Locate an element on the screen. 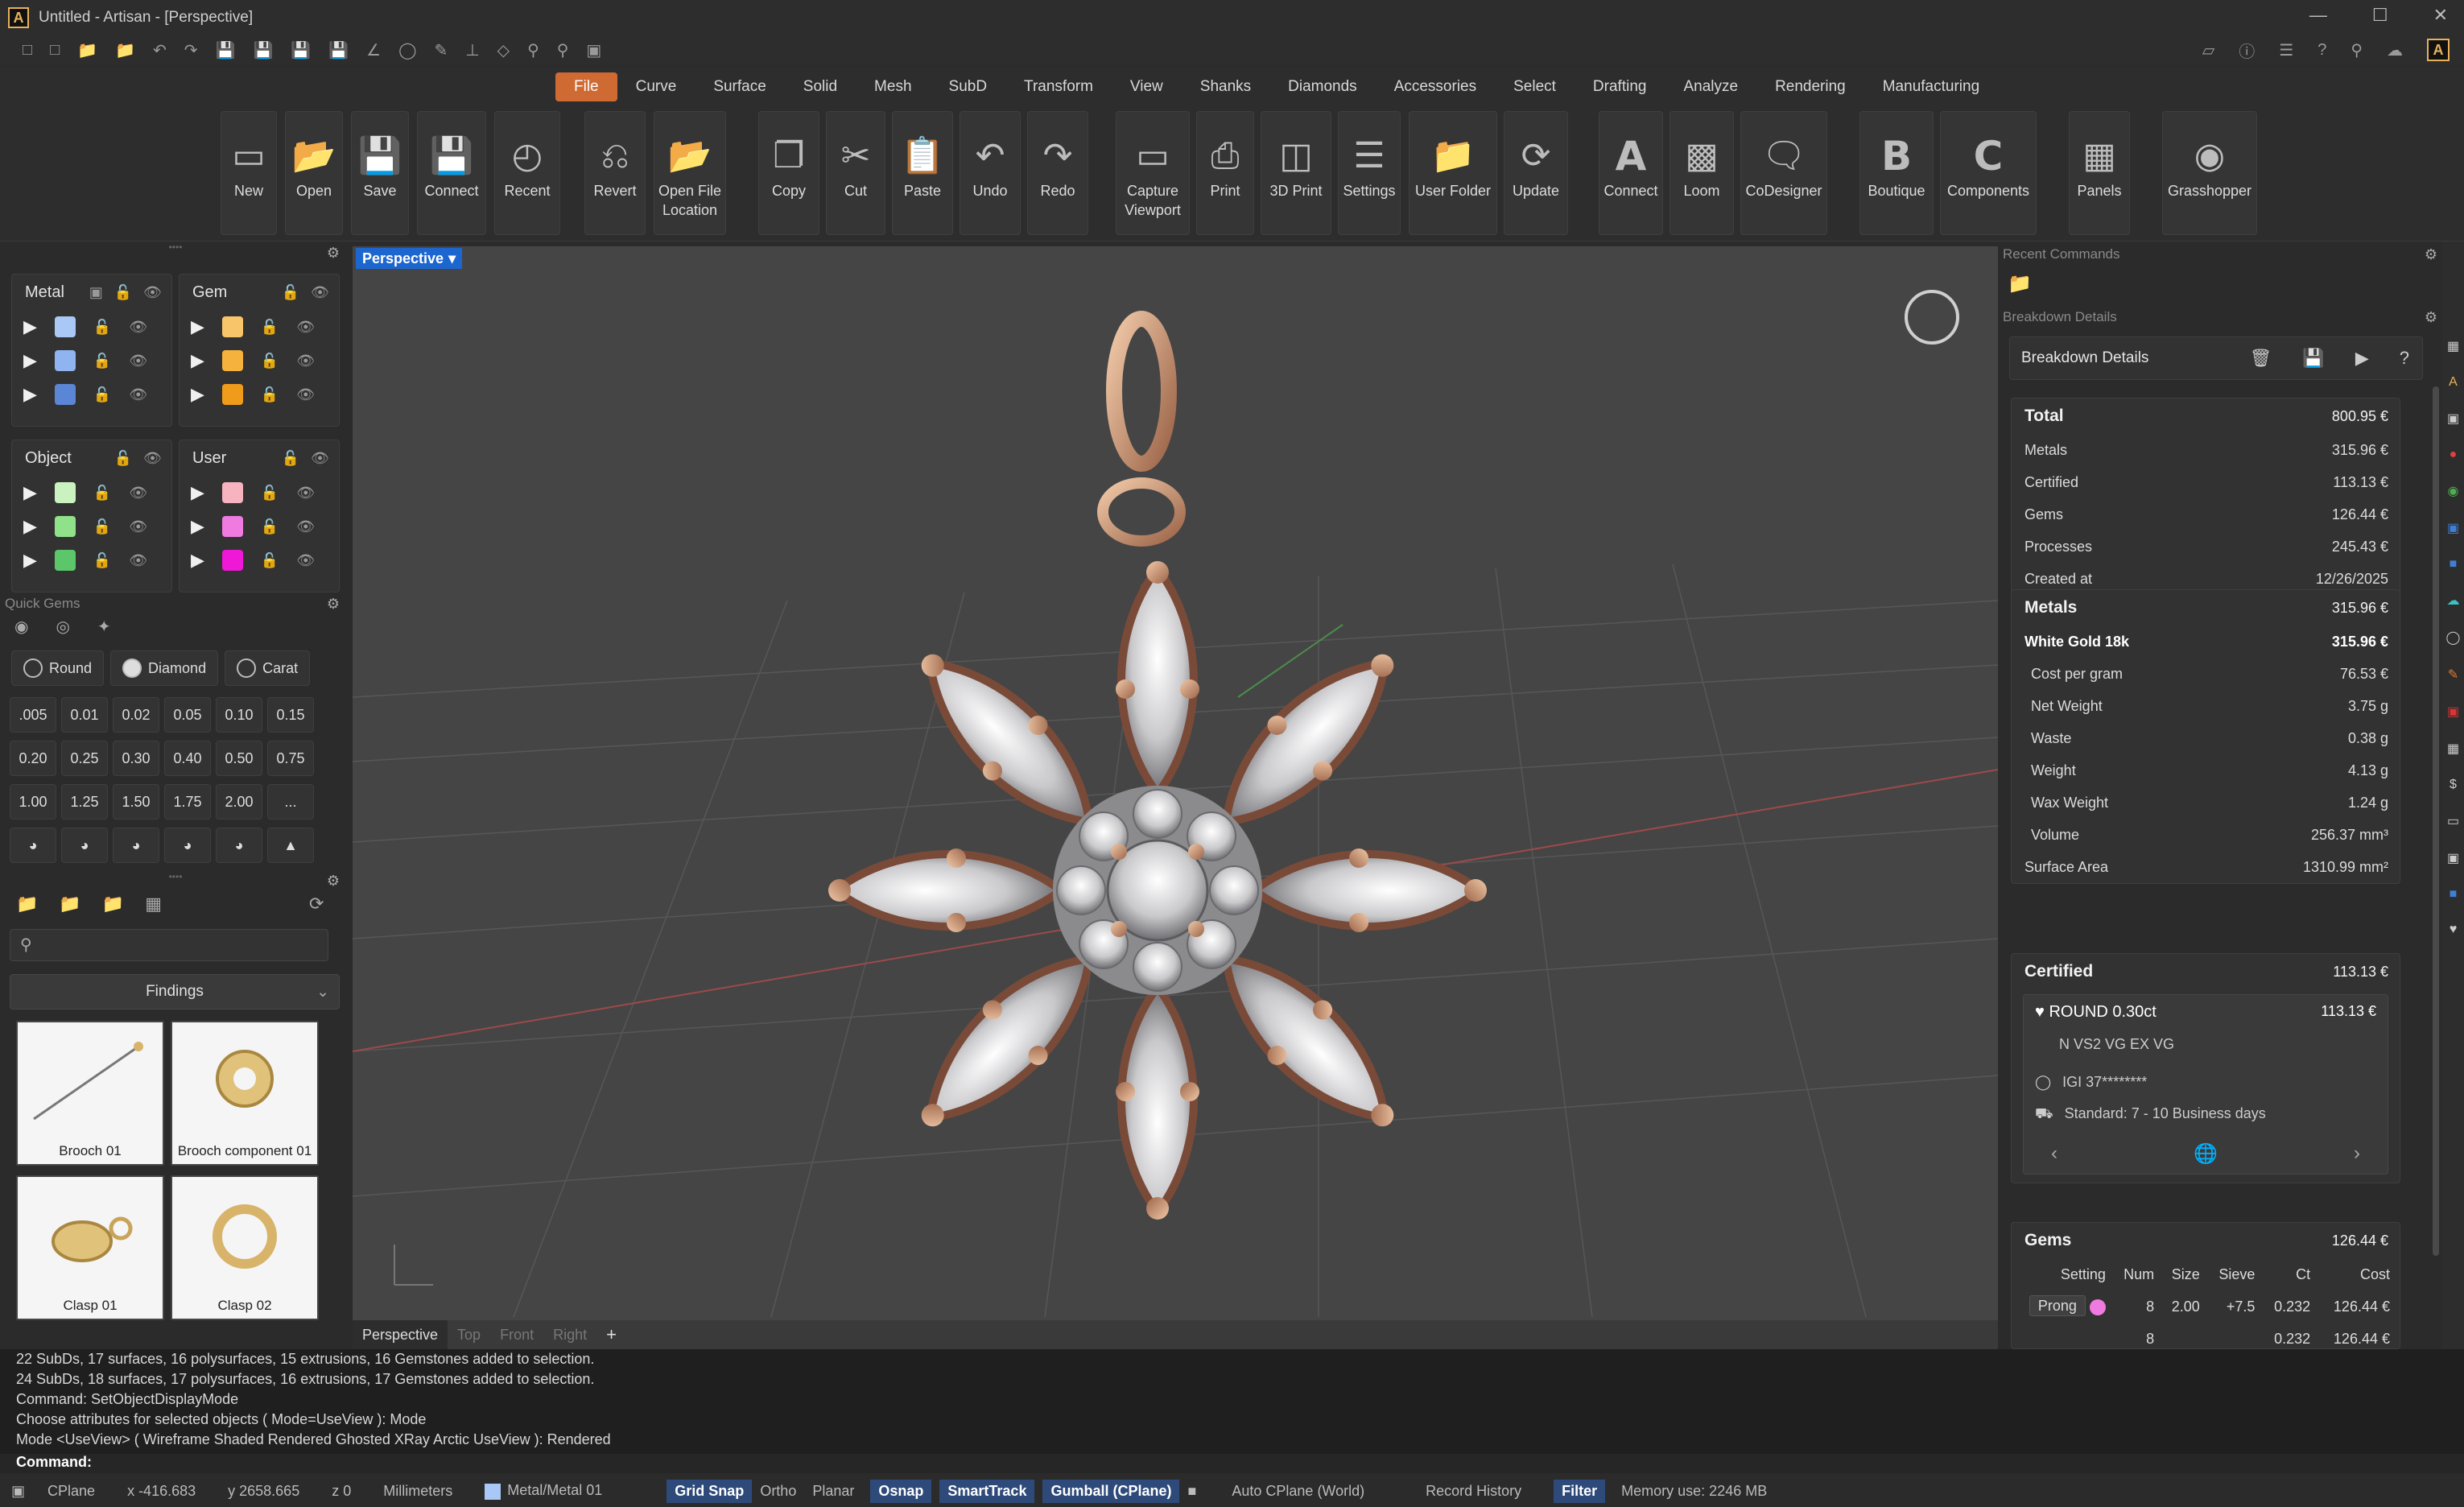 Image resolution: width=2464 pixels, height=1507 pixels. chevron-right-icon: › is located at coordinates (2357, 1154).